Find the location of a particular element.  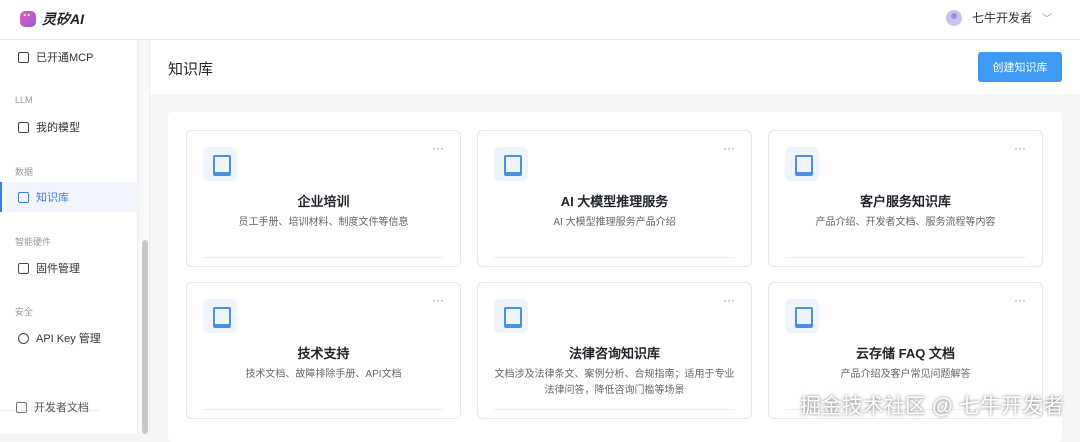

logo-icon is located at coordinates (28, 17).